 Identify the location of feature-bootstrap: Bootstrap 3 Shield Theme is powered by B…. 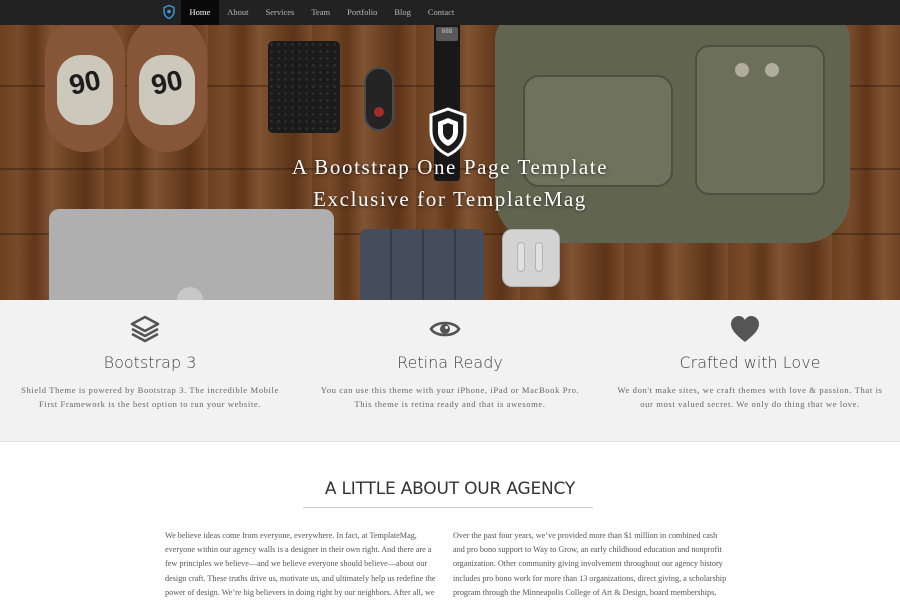
(150, 371).